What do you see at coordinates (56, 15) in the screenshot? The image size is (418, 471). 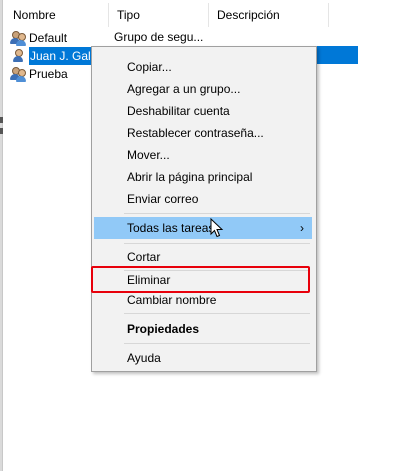 I see `column-header-name: Nombre` at bounding box center [56, 15].